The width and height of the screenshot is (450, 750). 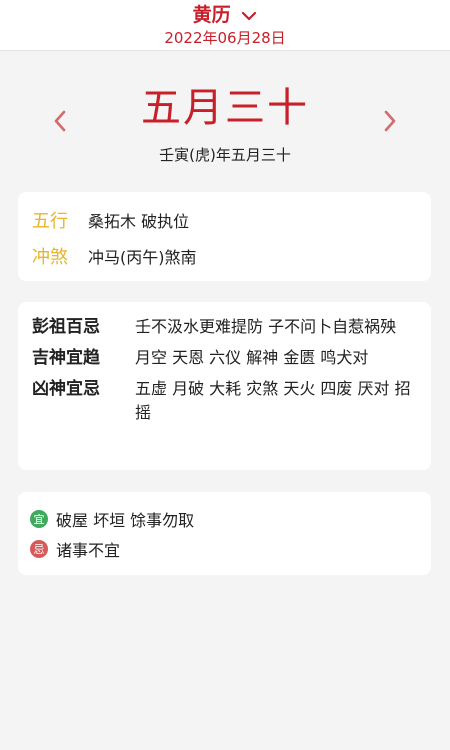 I want to click on calendar-type-selector: 黄历, so click(x=225, y=15).